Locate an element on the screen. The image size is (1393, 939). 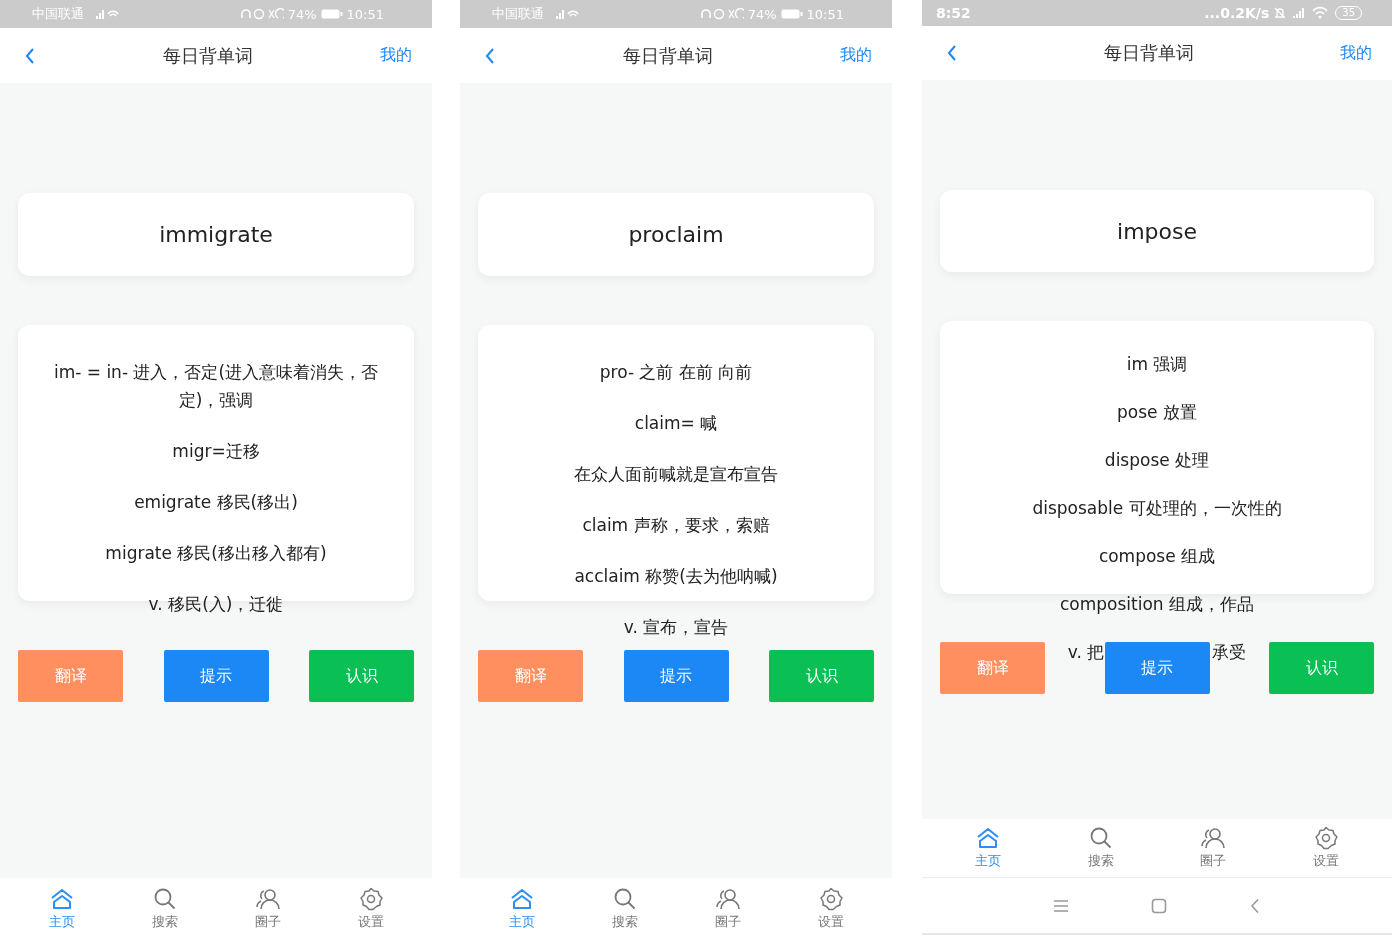
note-text-fragment: 承受 is located at coordinates (1229, 652).